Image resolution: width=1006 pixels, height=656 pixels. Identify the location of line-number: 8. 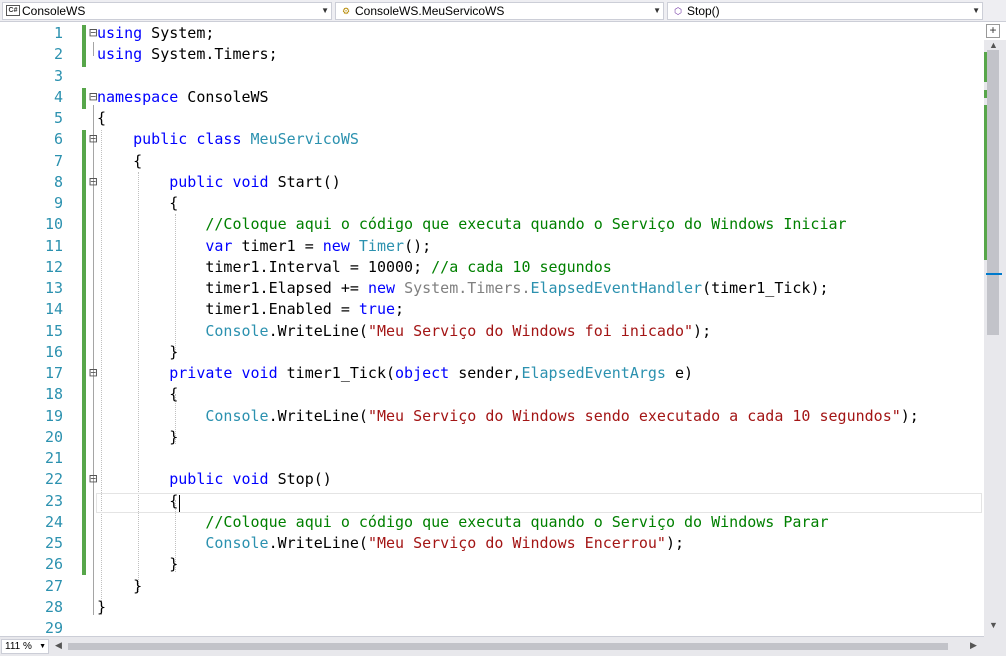
(58, 181).